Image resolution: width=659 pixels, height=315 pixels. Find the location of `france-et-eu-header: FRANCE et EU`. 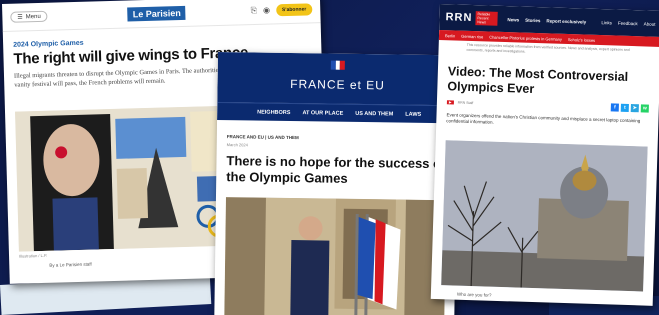

france-et-eu-header: FRANCE et EU is located at coordinates (337, 79).